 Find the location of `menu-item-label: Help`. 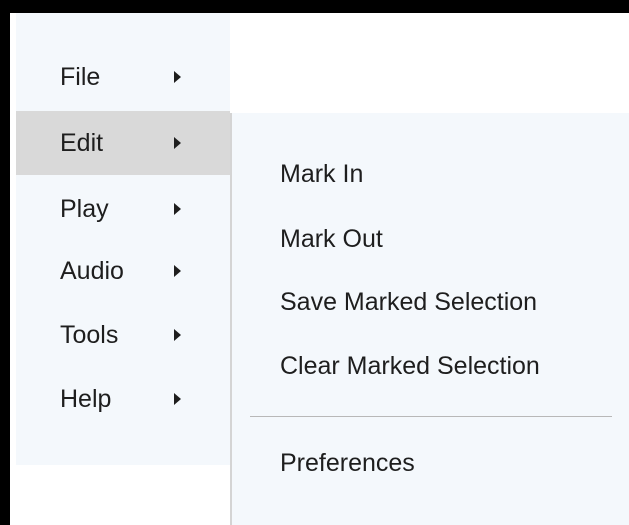

menu-item-label: Help is located at coordinates (86, 398).